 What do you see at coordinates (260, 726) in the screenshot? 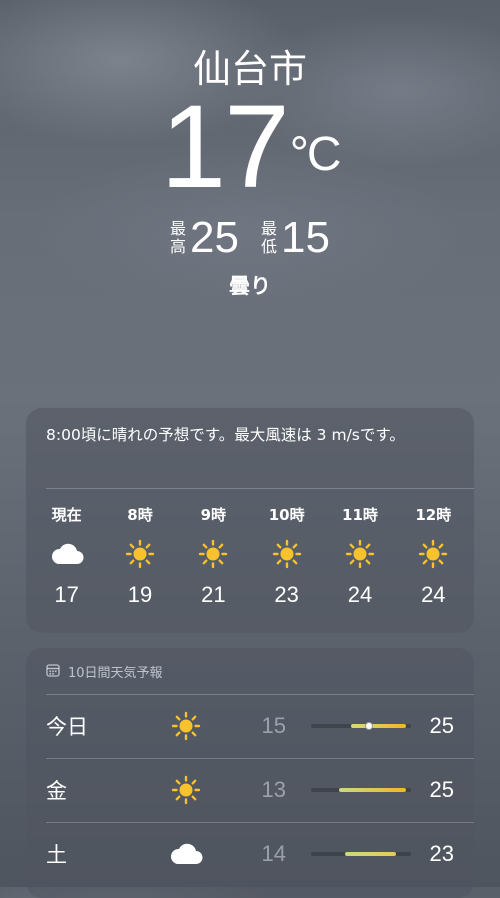
I see `daily-row: 今日 15 25` at bounding box center [260, 726].